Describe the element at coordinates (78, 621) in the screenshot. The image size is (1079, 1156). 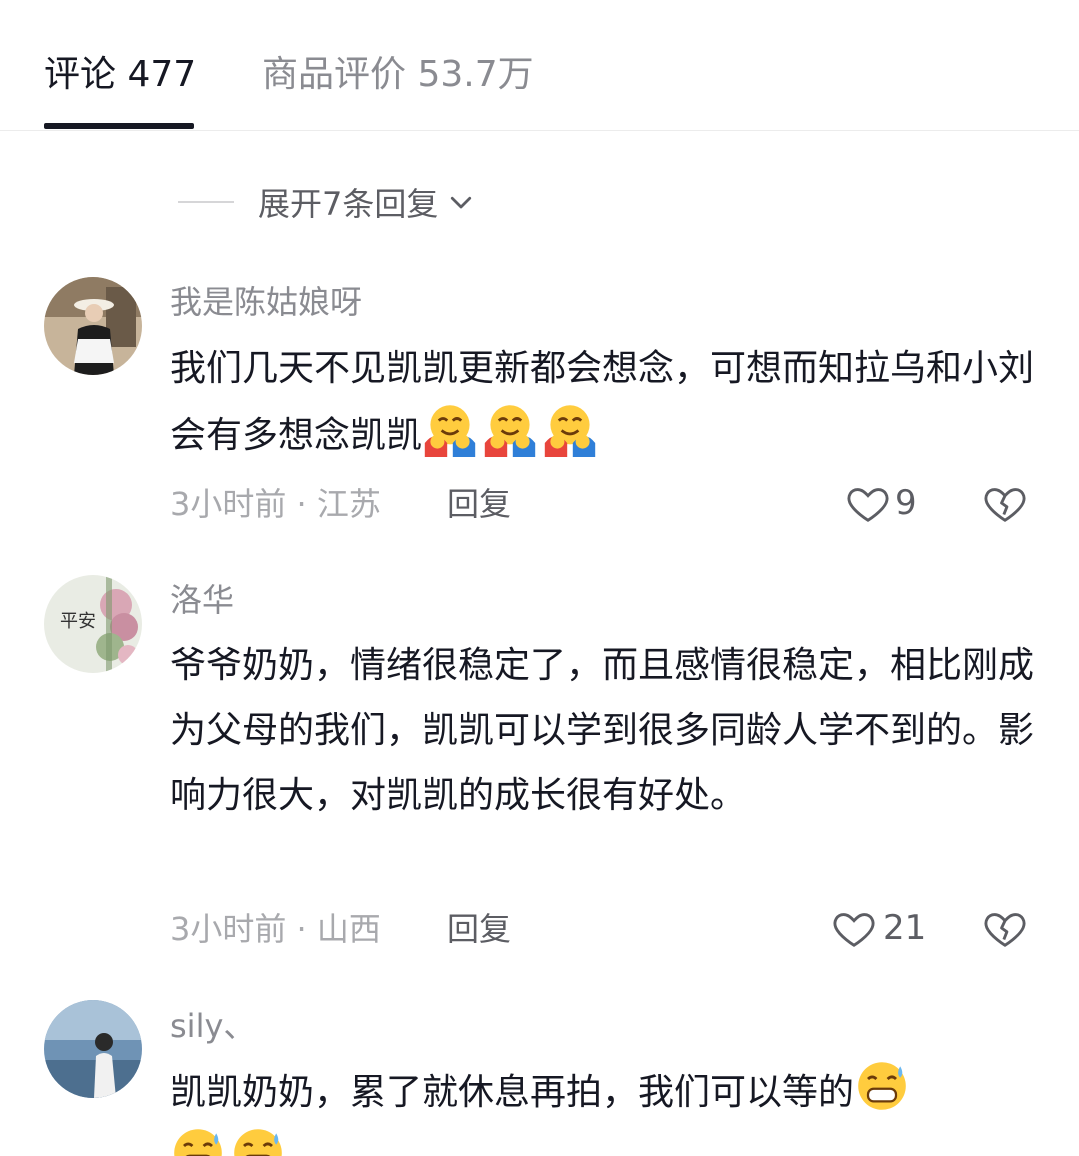
I see `svg-text: 平安` at that location.